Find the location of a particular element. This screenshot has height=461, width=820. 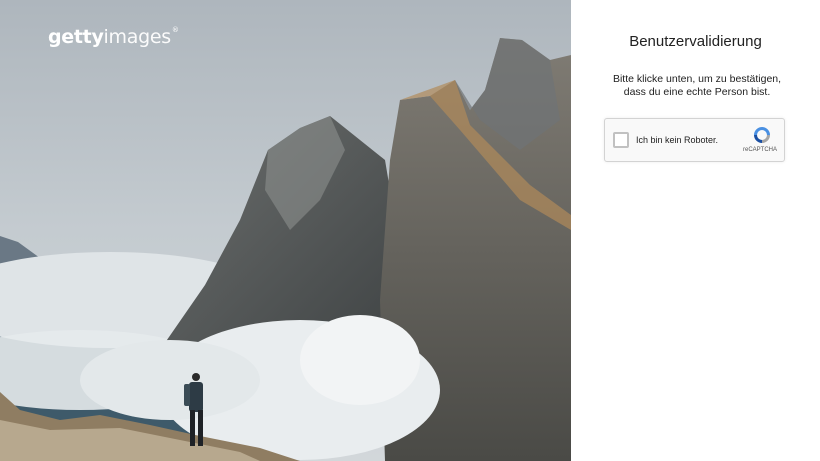

recaptcha-widget: Ich bin kein Roboter. reCAPTCHA is located at coordinates (694, 140).